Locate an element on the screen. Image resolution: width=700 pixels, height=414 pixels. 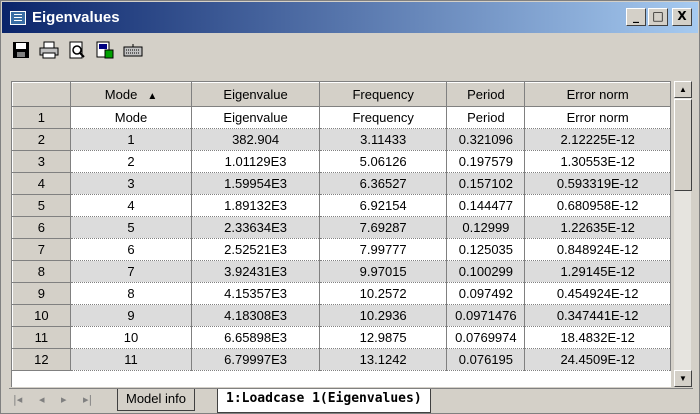
cell-mode: 9 is located at coordinates (131, 315).